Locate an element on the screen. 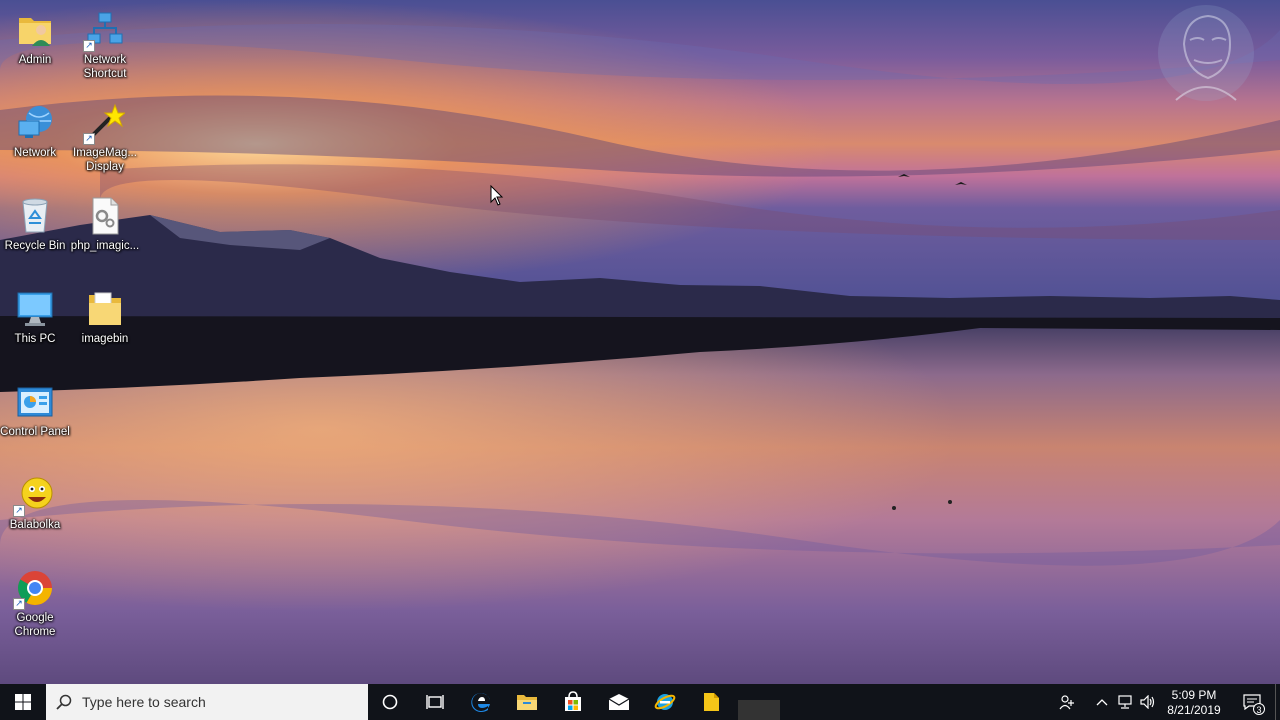  taskbar-ie-button is located at coordinates (665, 702).